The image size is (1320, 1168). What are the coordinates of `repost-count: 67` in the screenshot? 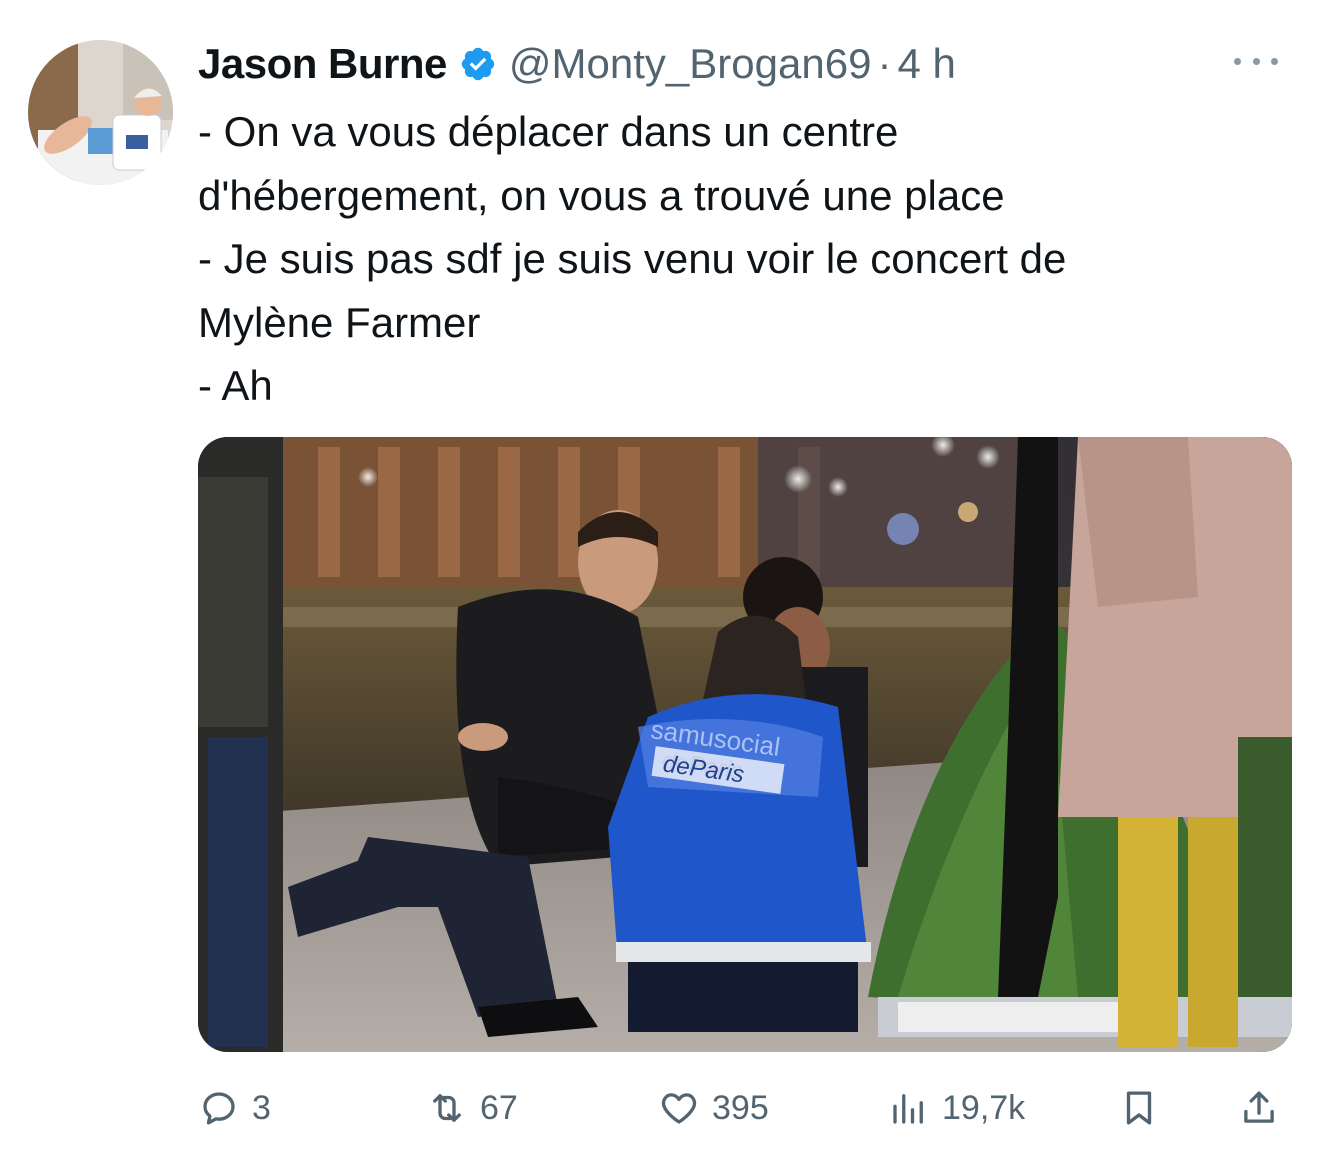 It's located at (499, 1107).